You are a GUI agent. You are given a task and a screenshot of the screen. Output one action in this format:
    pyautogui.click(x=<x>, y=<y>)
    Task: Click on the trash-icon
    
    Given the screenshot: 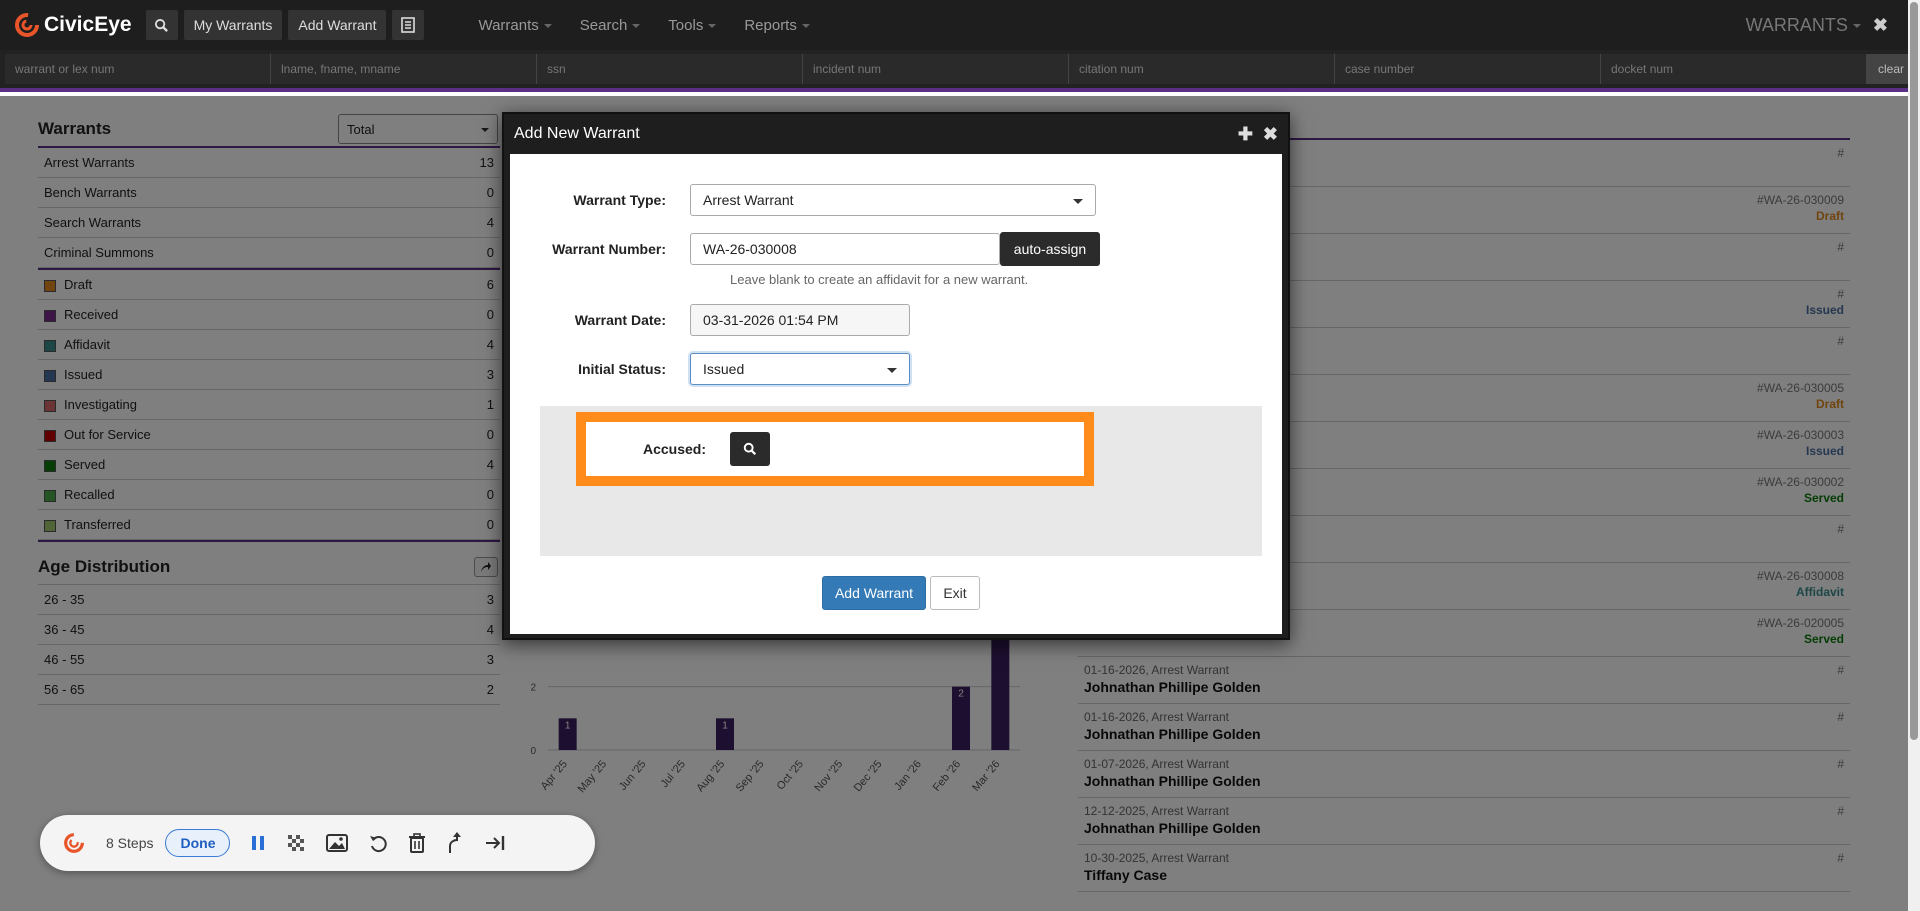 What is the action you would take?
    pyautogui.click(x=417, y=843)
    